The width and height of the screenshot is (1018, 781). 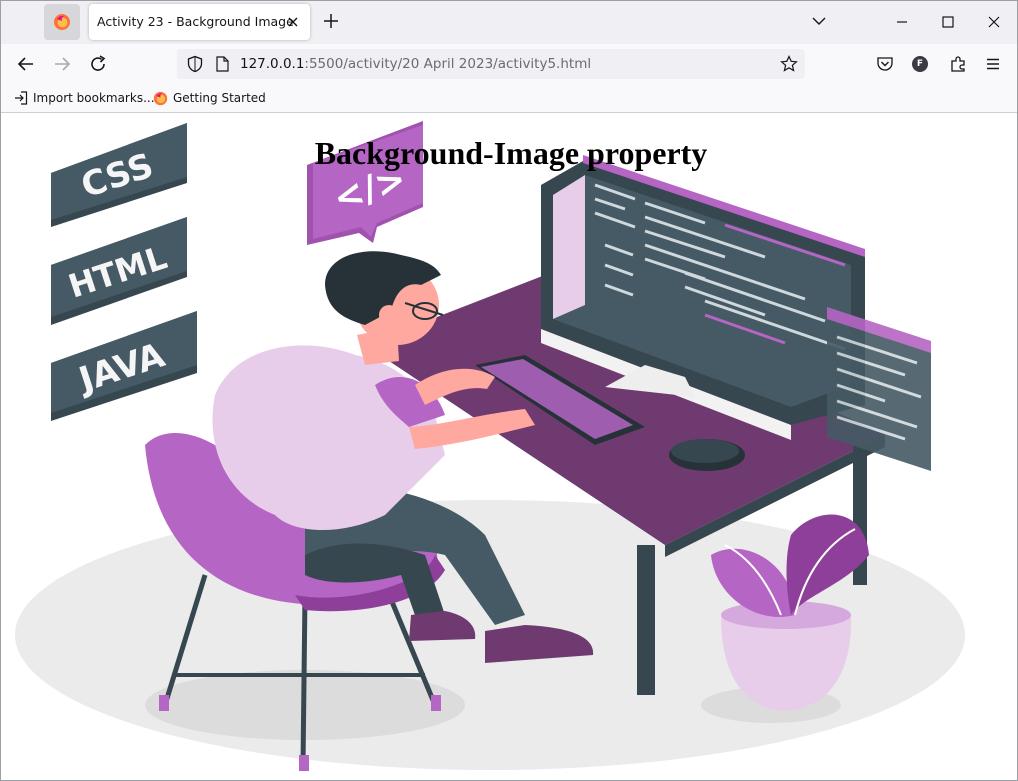 I want to click on import-icon, so click(x=21, y=98).